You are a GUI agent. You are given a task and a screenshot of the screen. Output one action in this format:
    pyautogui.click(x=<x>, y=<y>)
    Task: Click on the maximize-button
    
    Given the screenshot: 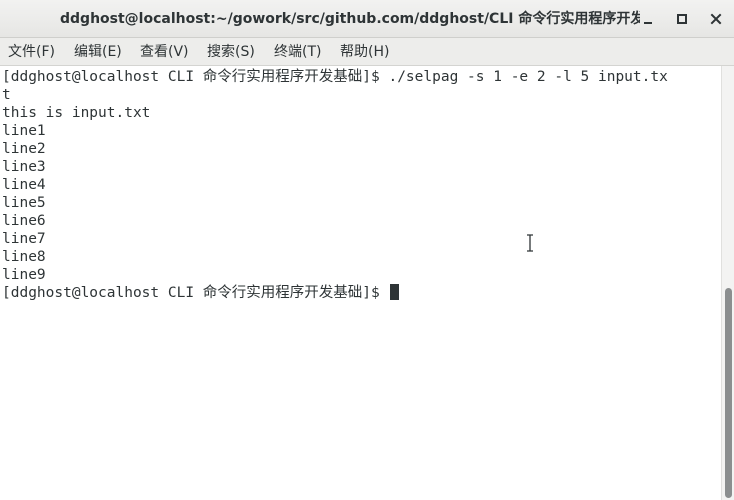 What is the action you would take?
    pyautogui.click(x=682, y=19)
    